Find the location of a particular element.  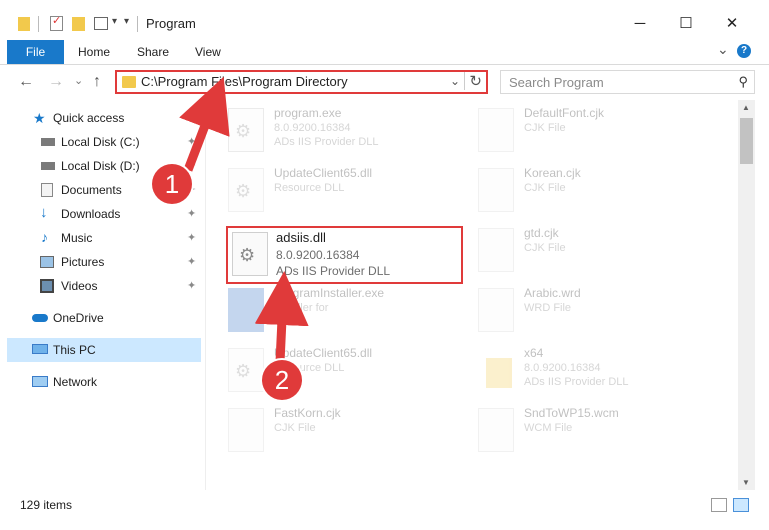

arrow-to-file is located at coordinates (281, 317).